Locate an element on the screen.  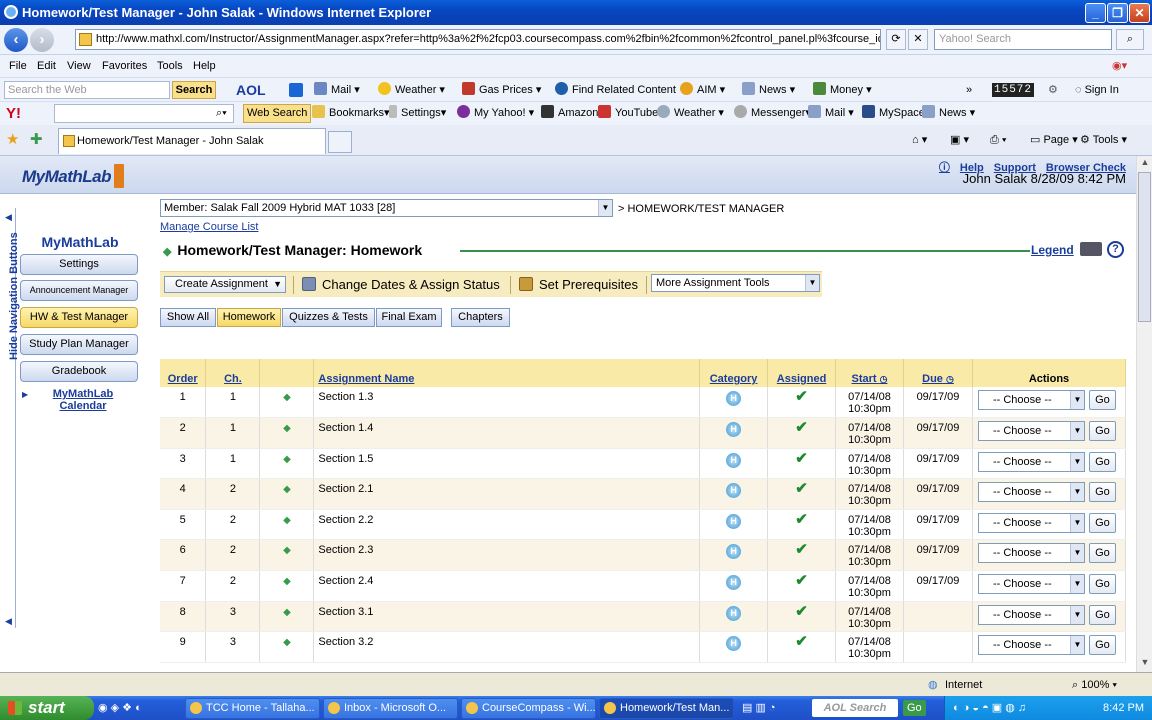
assignment-name: Section 3.2 is located at coordinates (507, 647).